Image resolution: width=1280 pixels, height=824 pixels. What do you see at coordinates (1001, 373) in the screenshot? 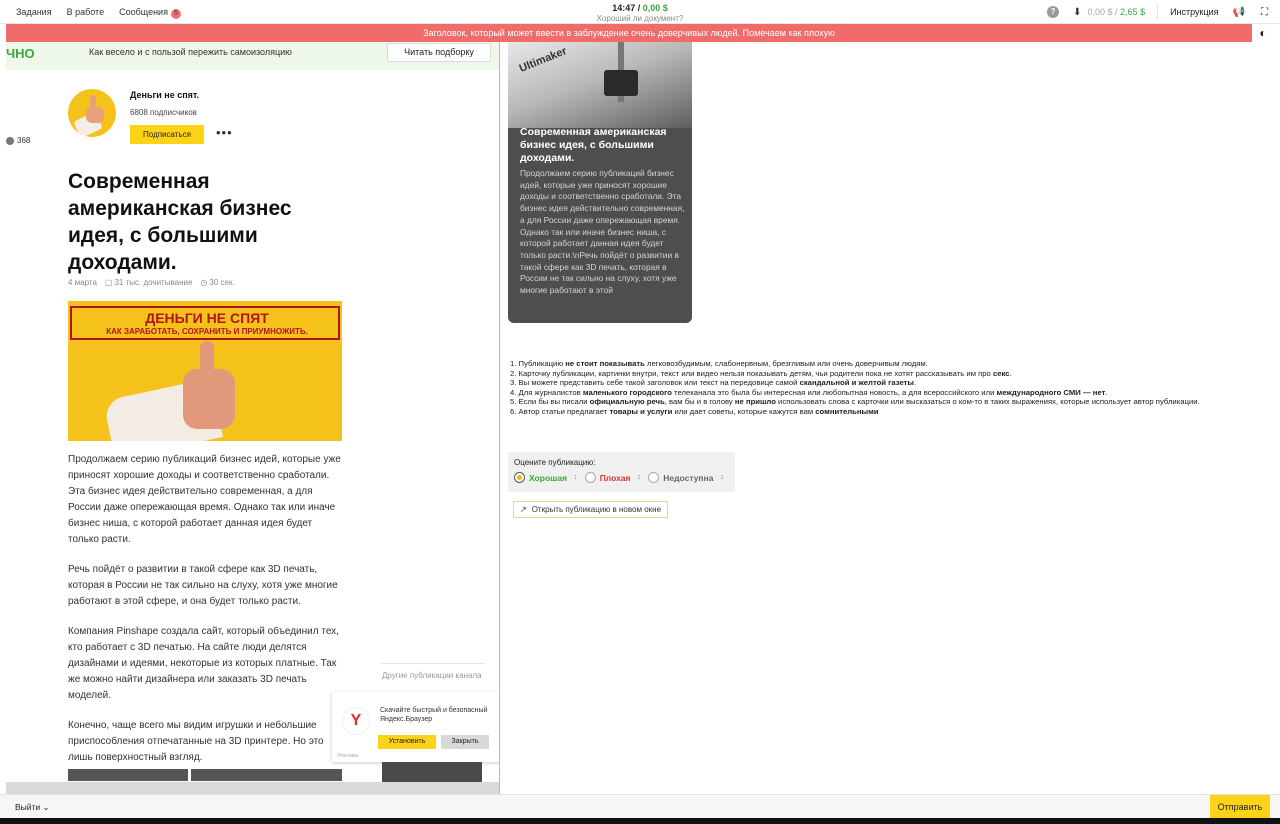
I see `rule-bold: секс` at bounding box center [1001, 373].